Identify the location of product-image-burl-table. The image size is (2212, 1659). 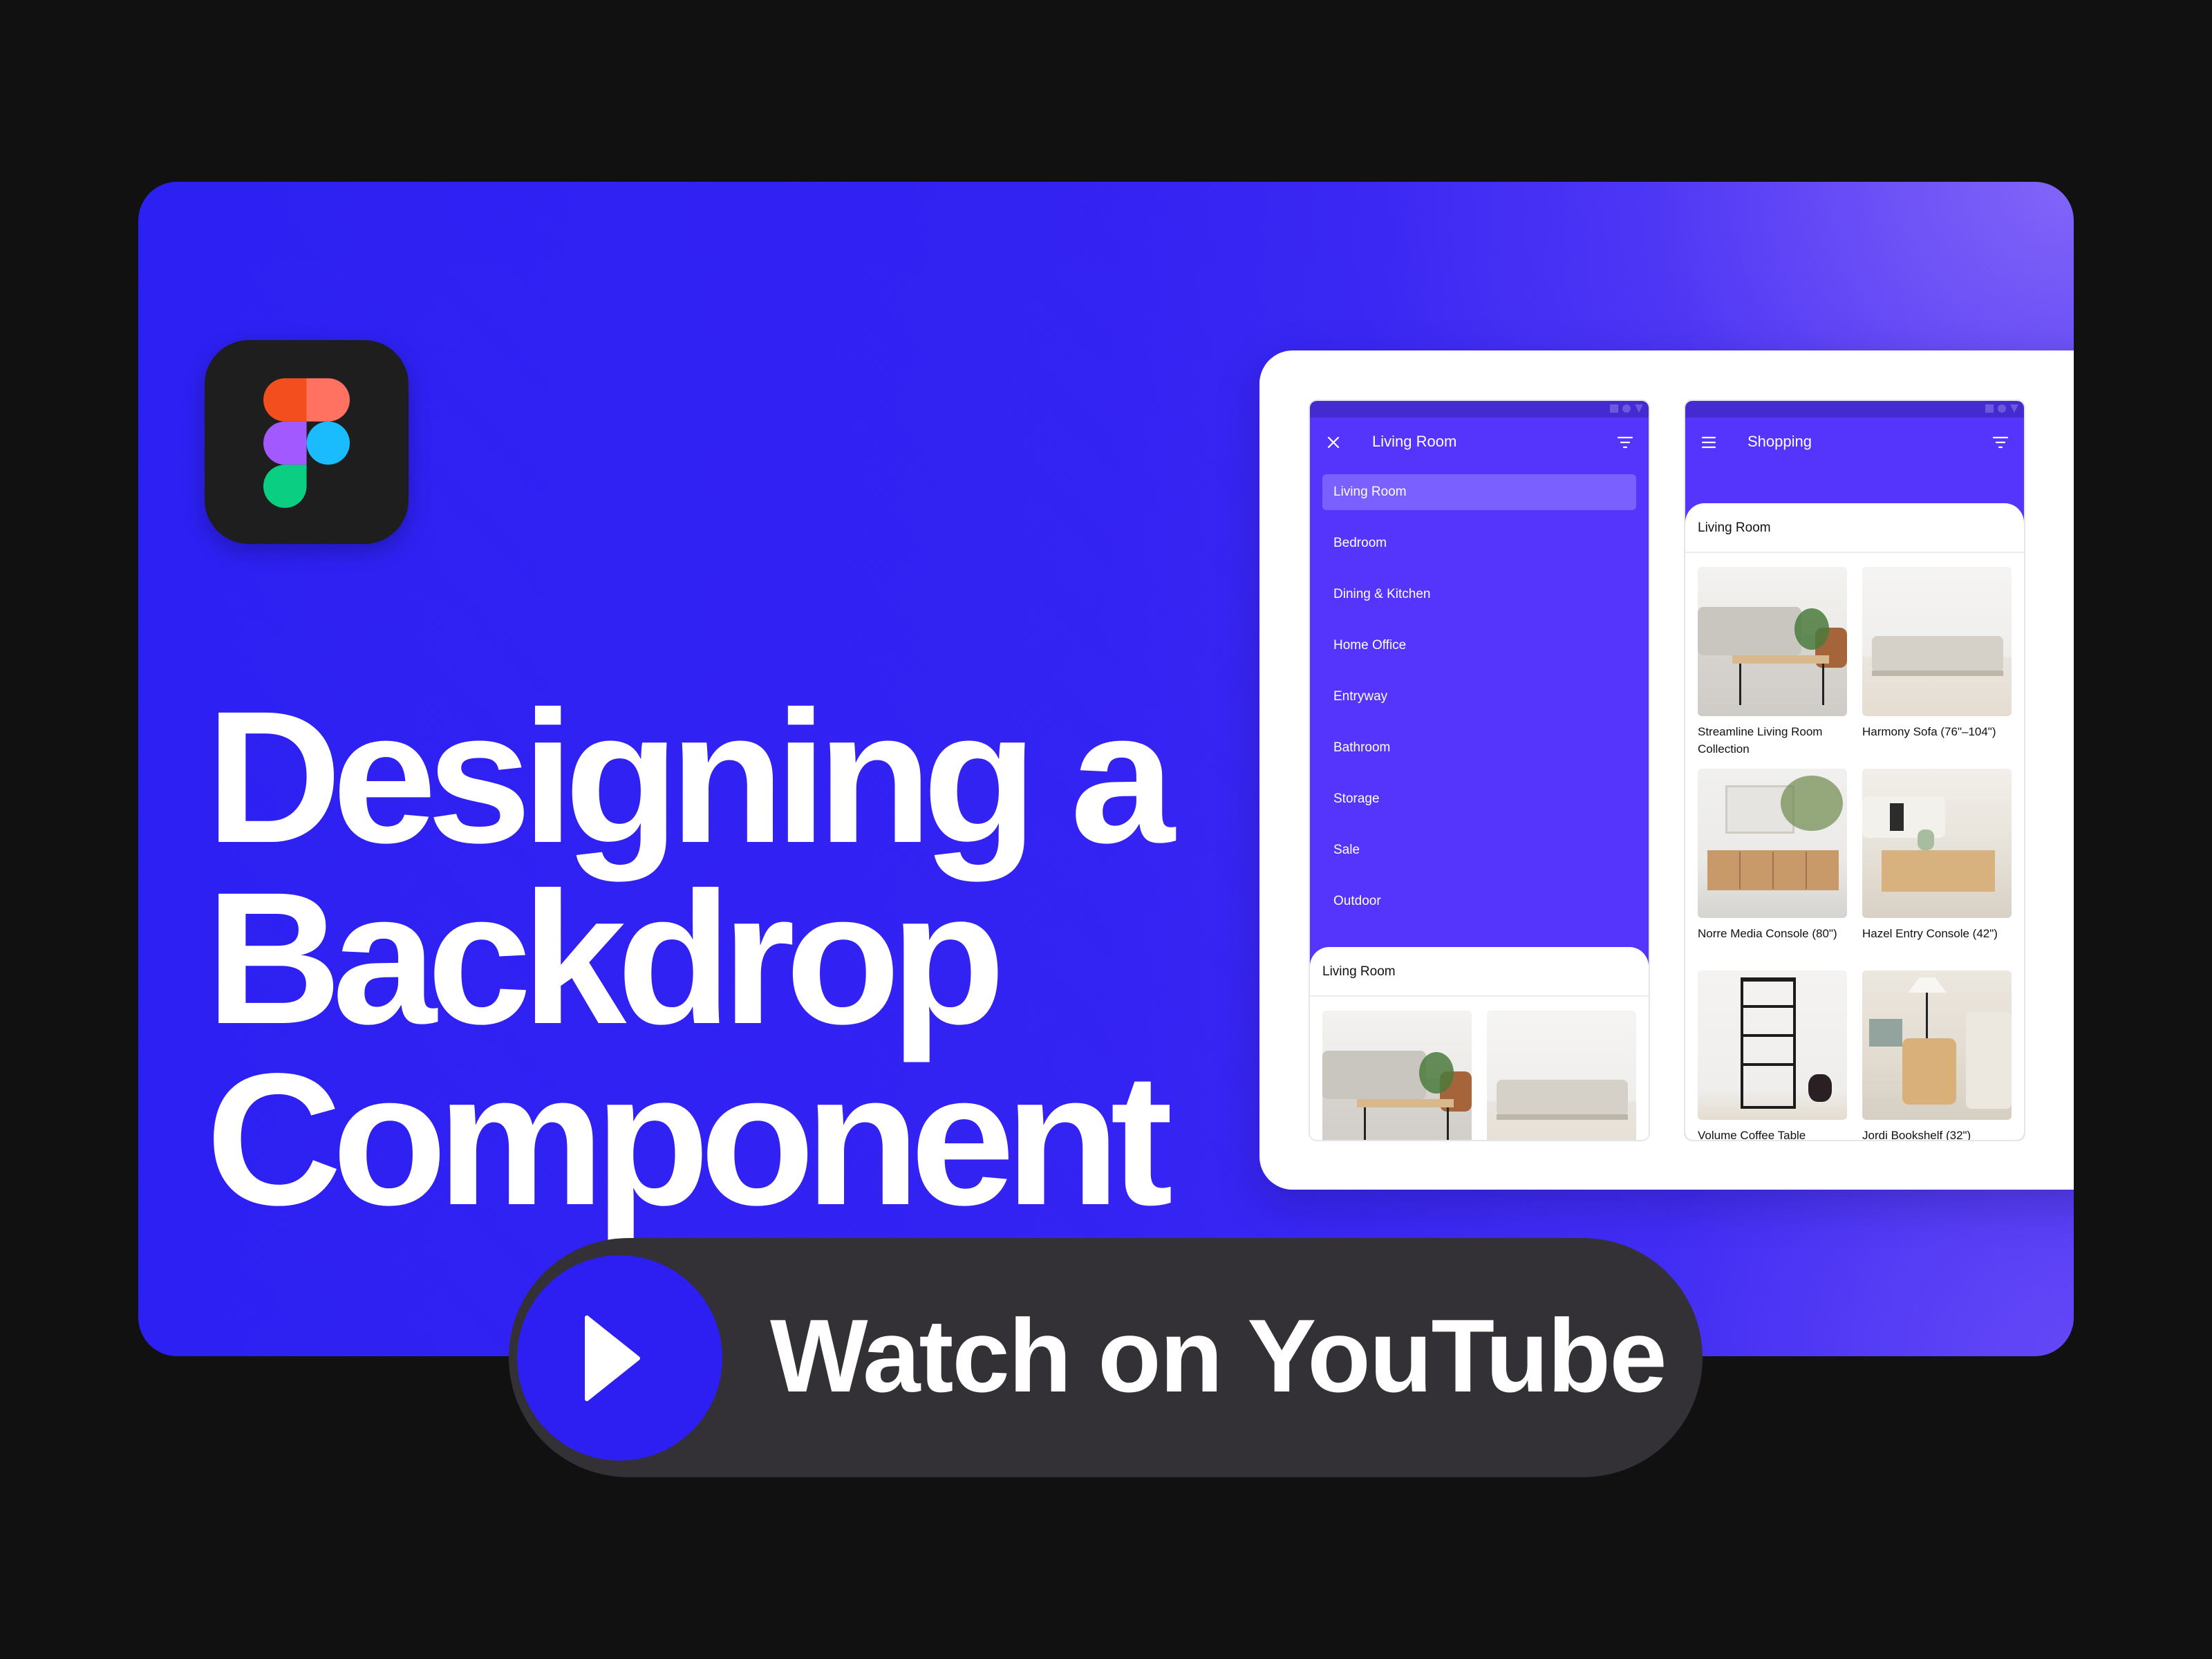
(1937, 843).